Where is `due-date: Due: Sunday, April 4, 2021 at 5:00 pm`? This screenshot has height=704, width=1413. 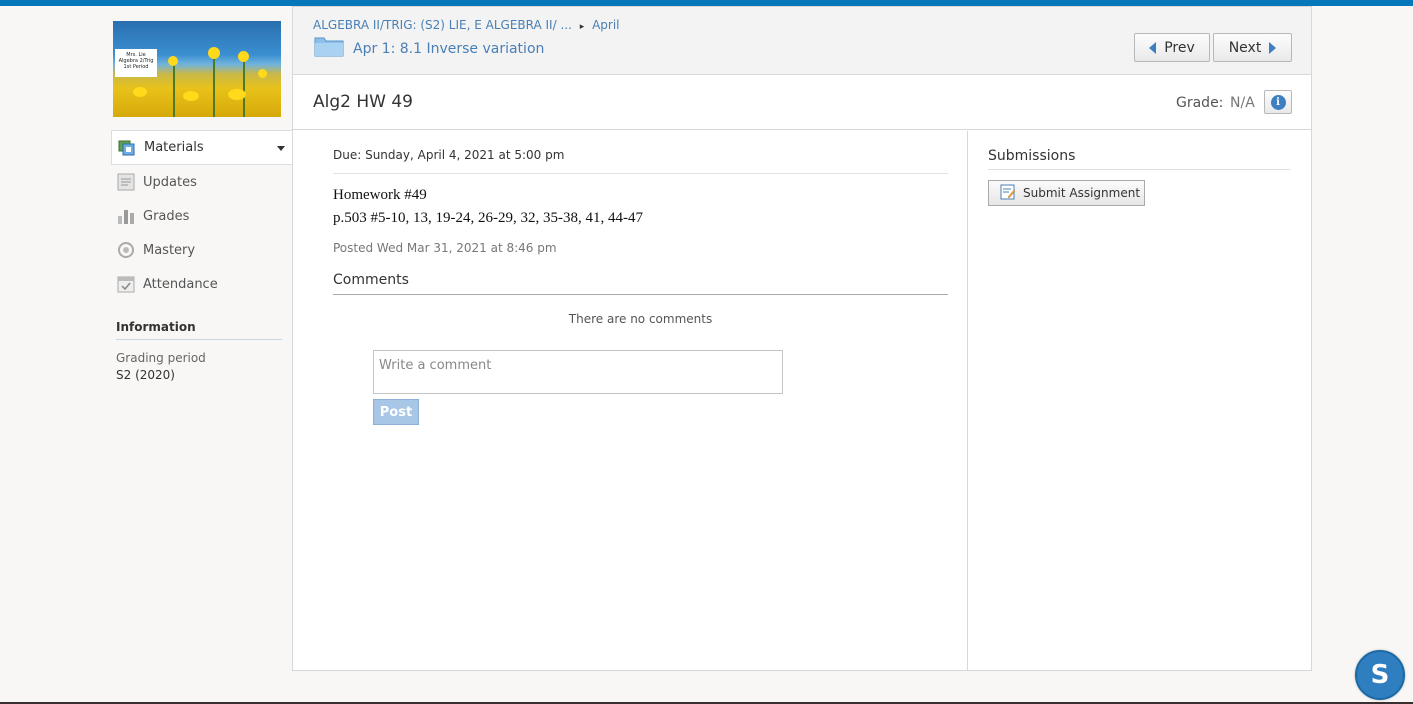 due-date: Due: Sunday, April 4, 2021 at 5:00 pm is located at coordinates (449, 155).